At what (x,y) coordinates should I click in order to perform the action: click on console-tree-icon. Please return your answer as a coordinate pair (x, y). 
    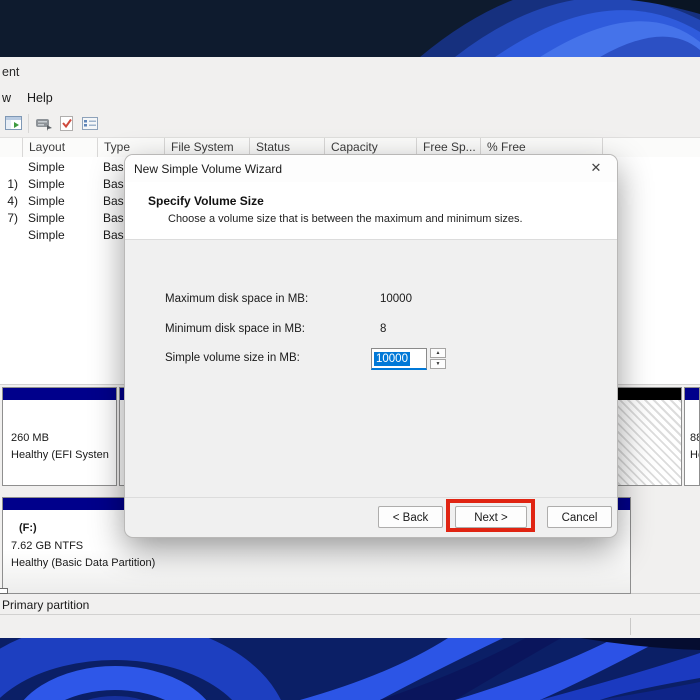
    Looking at the image, I should click on (14, 123).